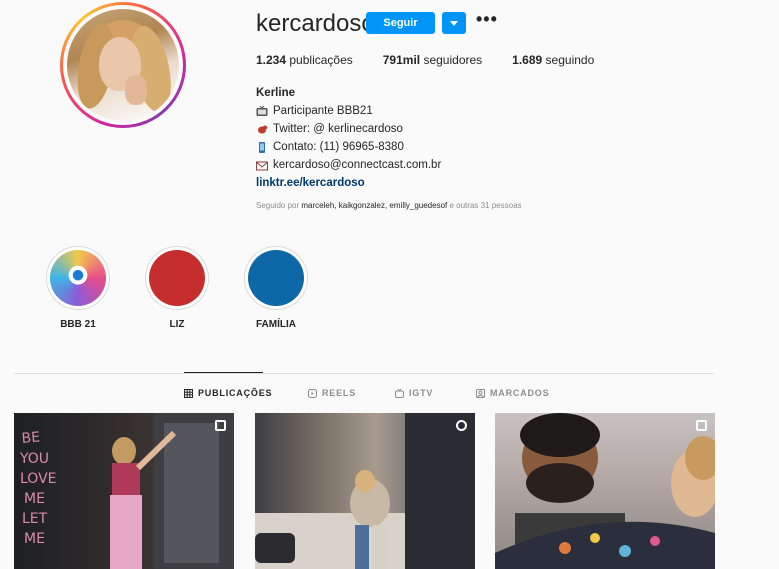 This screenshot has width=779, height=569. What do you see at coordinates (364, 373) in the screenshot?
I see `tabs-divider` at bounding box center [364, 373].